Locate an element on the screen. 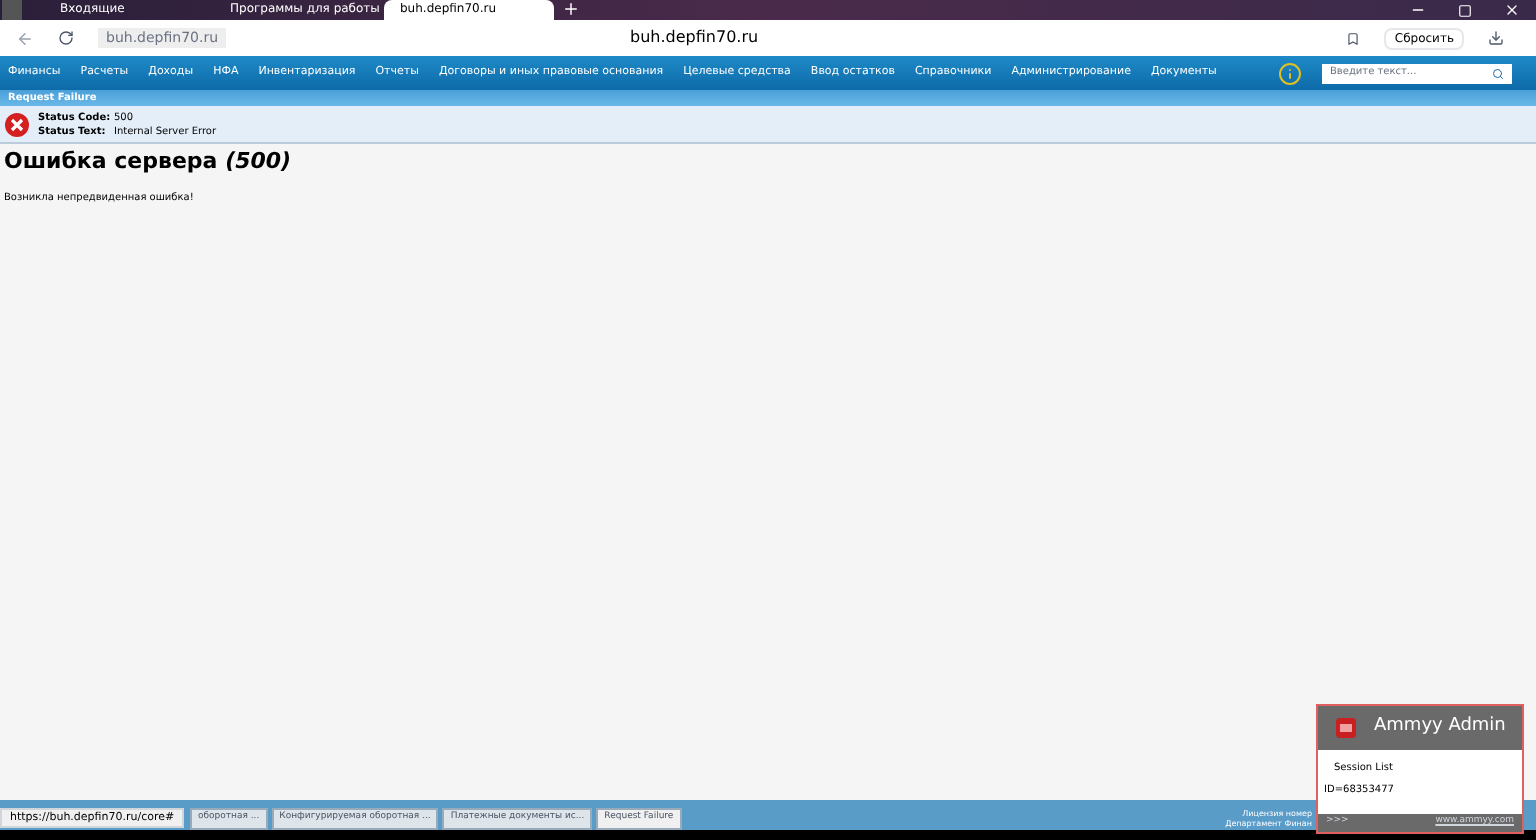  download-icon is located at coordinates (1496, 38).